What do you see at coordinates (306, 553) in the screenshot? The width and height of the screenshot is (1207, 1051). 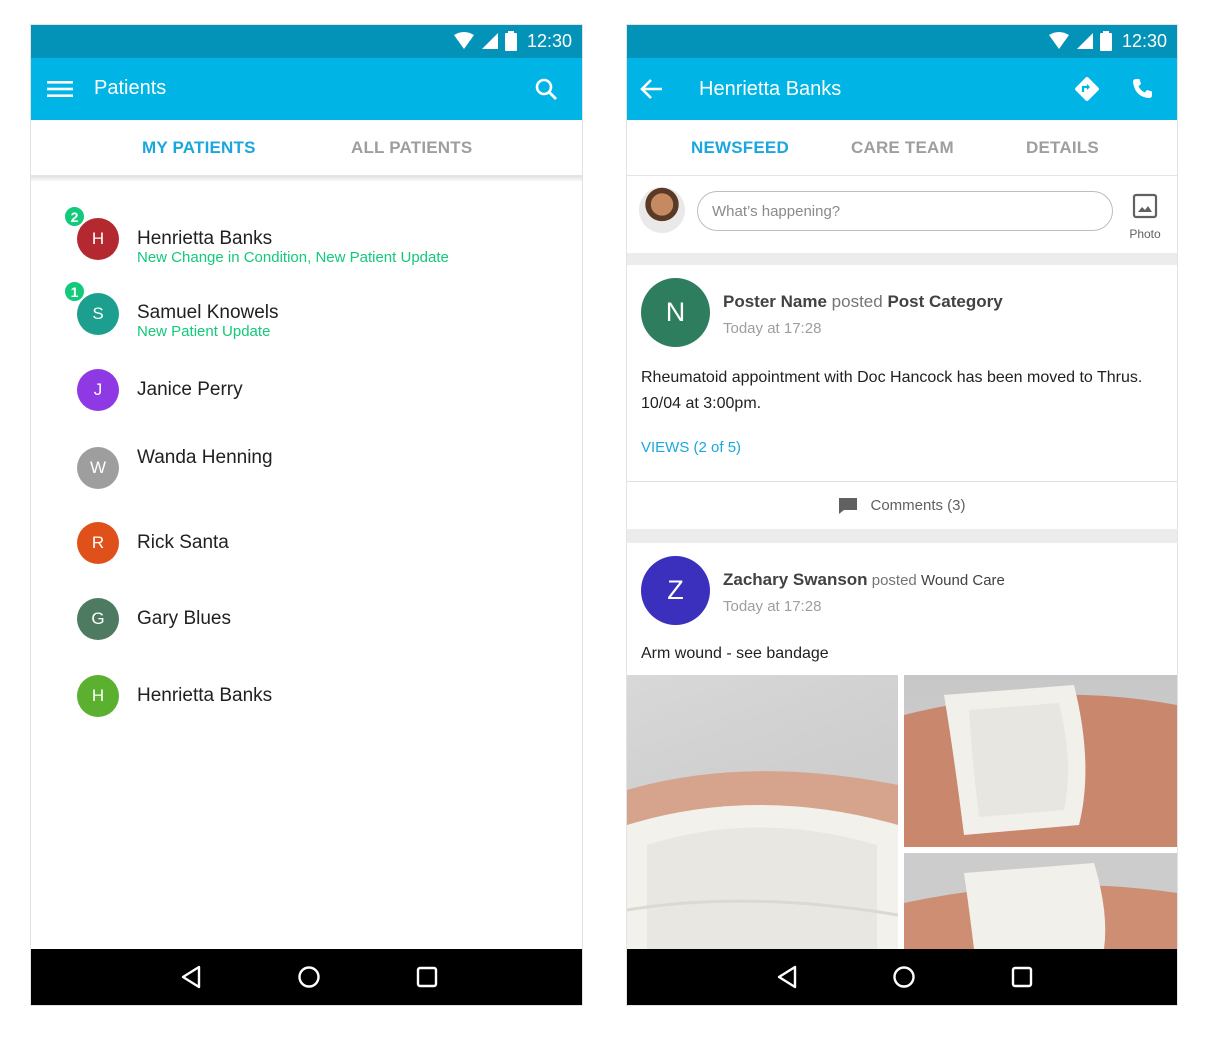 I see `patient-row: R Rick Santa` at bounding box center [306, 553].